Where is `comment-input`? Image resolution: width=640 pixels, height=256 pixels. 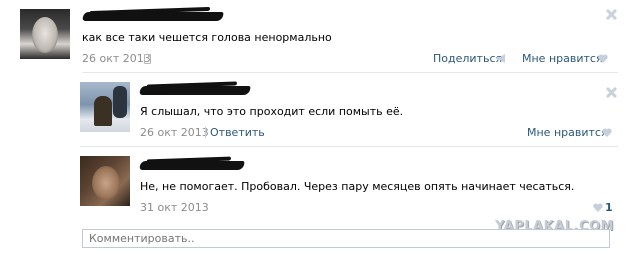
comment-input is located at coordinates (346, 238).